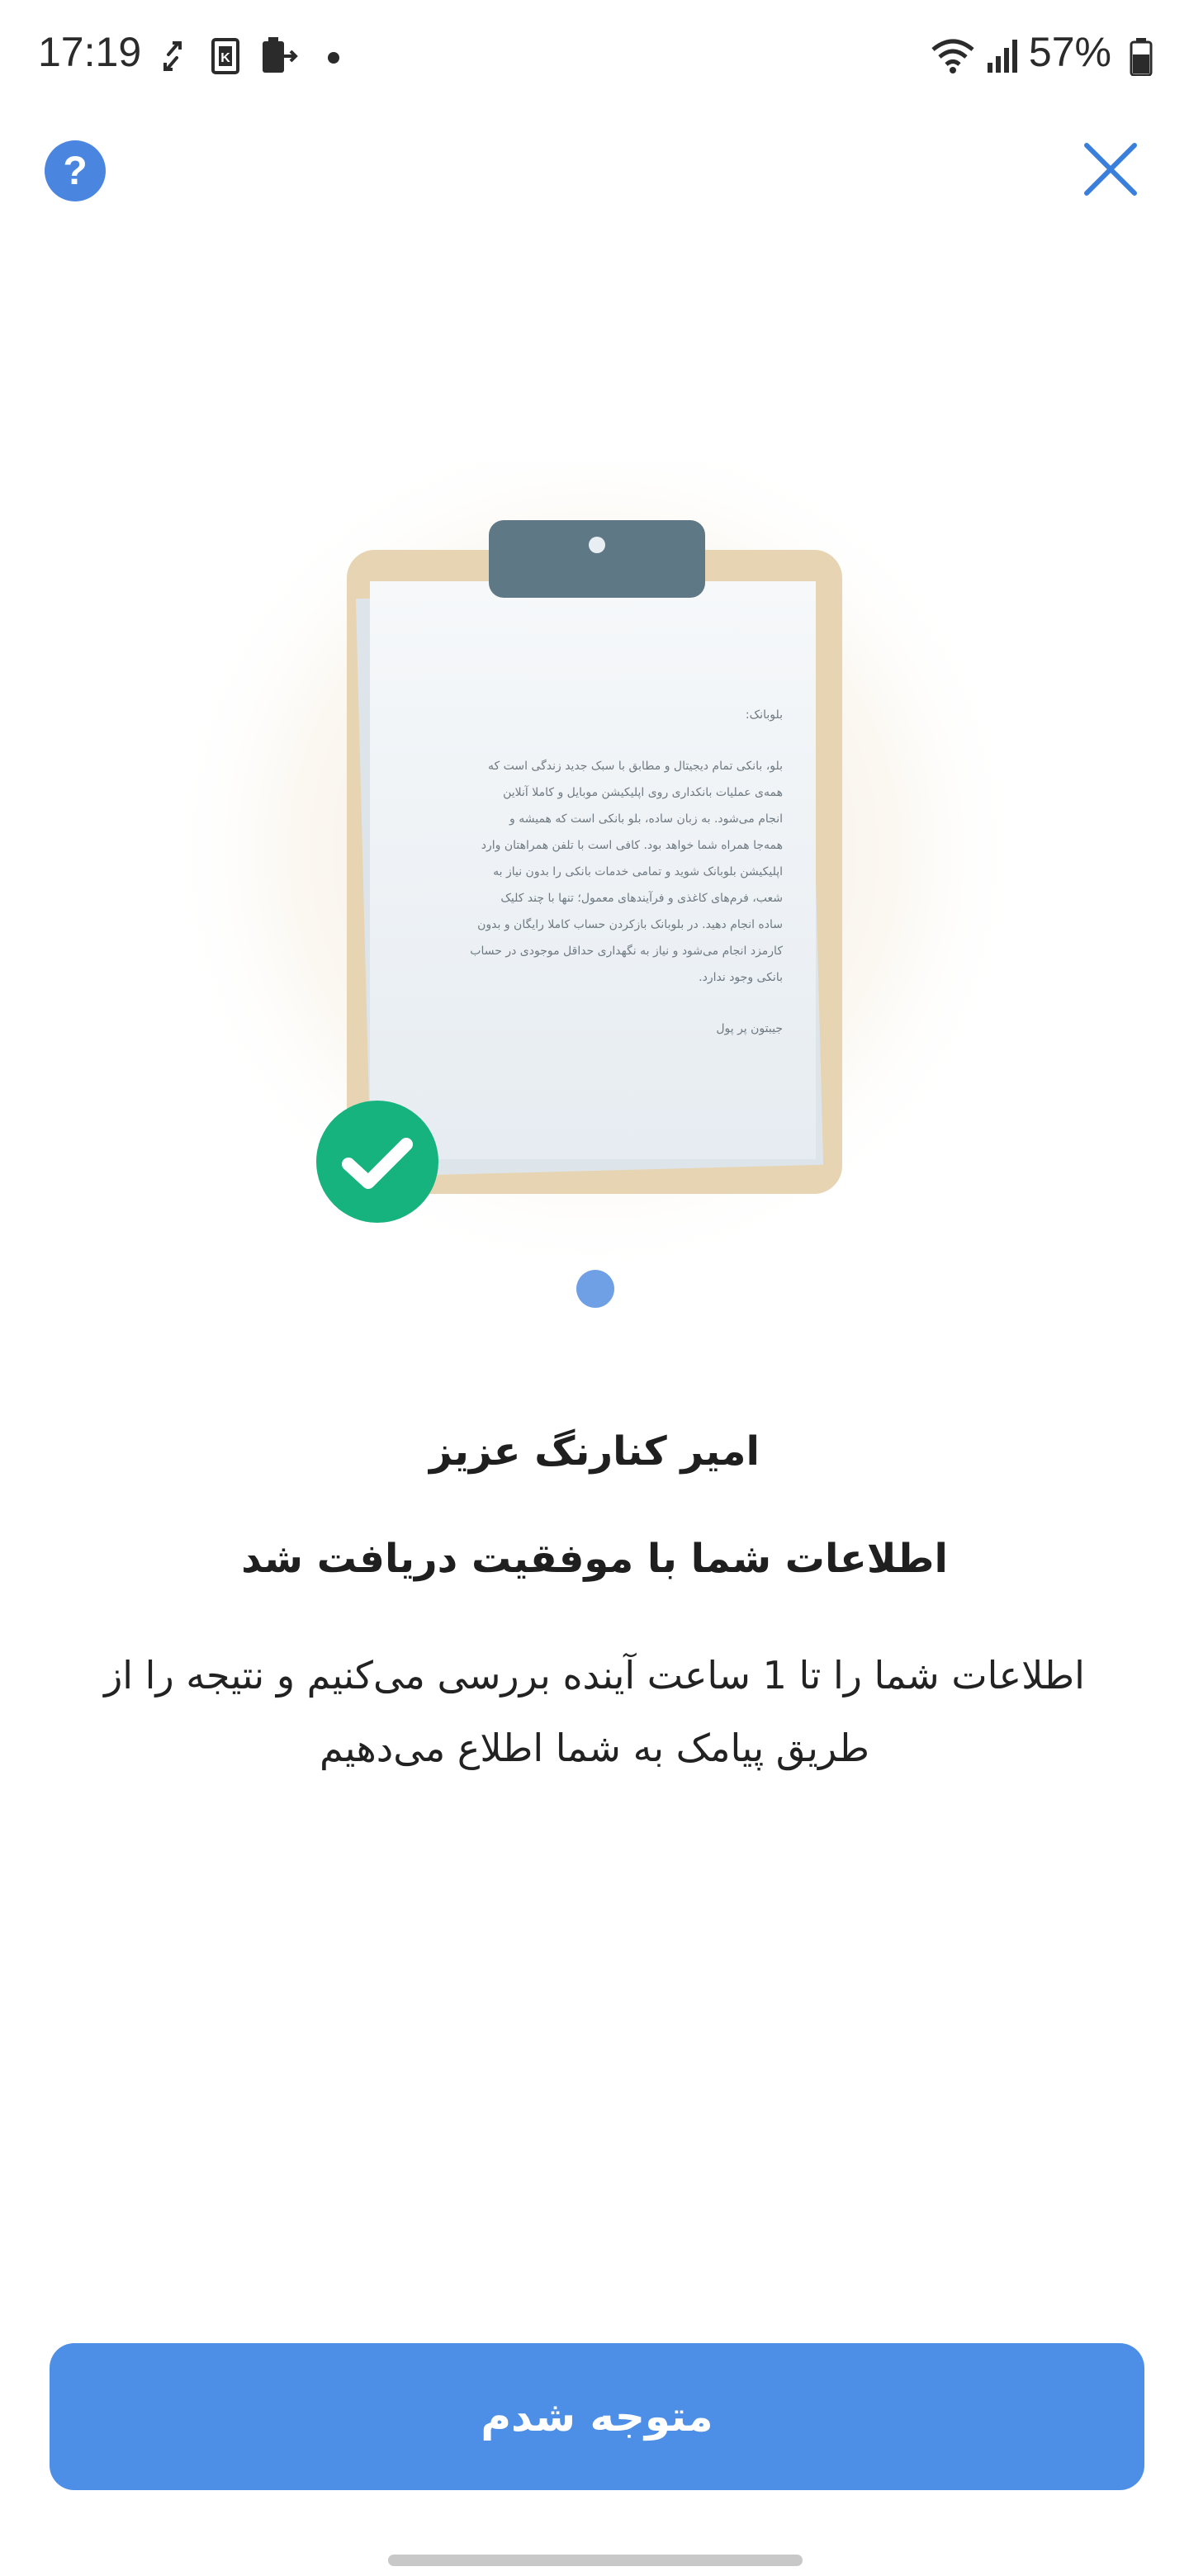 The width and height of the screenshot is (1189, 2576). Describe the element at coordinates (594, 1451) in the screenshot. I see `greeting-title: امیر کنارنگ عزیز` at that location.